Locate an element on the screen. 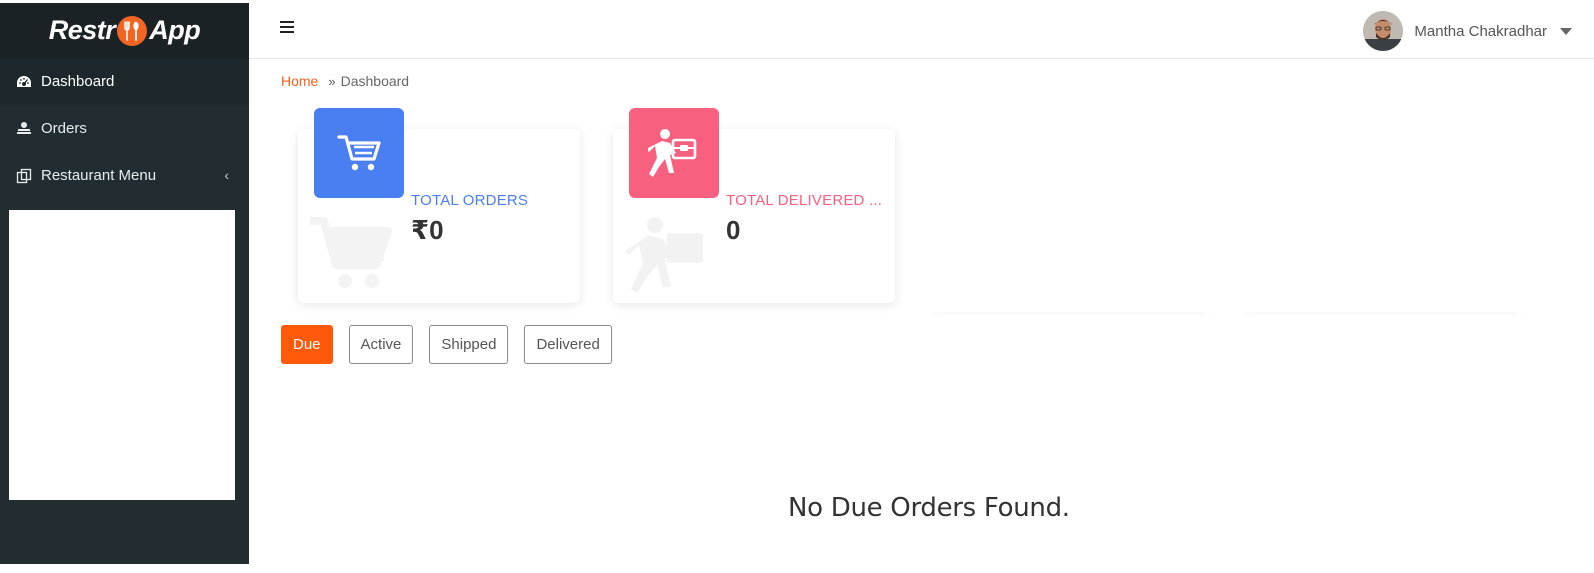 The image size is (1594, 573). breadcrumb: Home » Dashboard is located at coordinates (345, 81).